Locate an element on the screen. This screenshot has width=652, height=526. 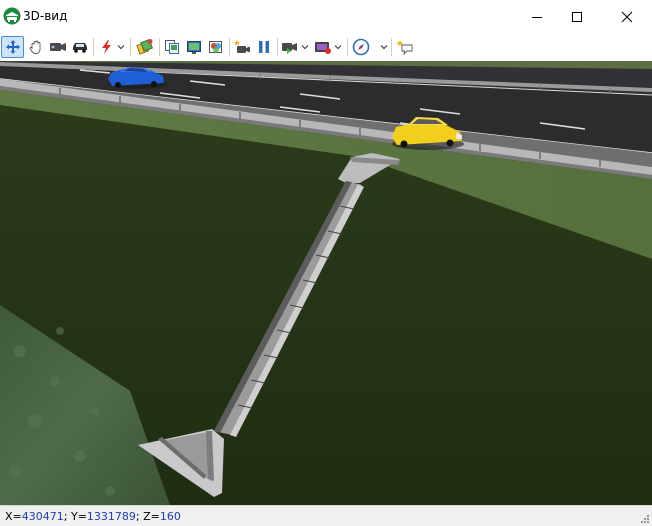
maximize-icon is located at coordinates (577, 16).